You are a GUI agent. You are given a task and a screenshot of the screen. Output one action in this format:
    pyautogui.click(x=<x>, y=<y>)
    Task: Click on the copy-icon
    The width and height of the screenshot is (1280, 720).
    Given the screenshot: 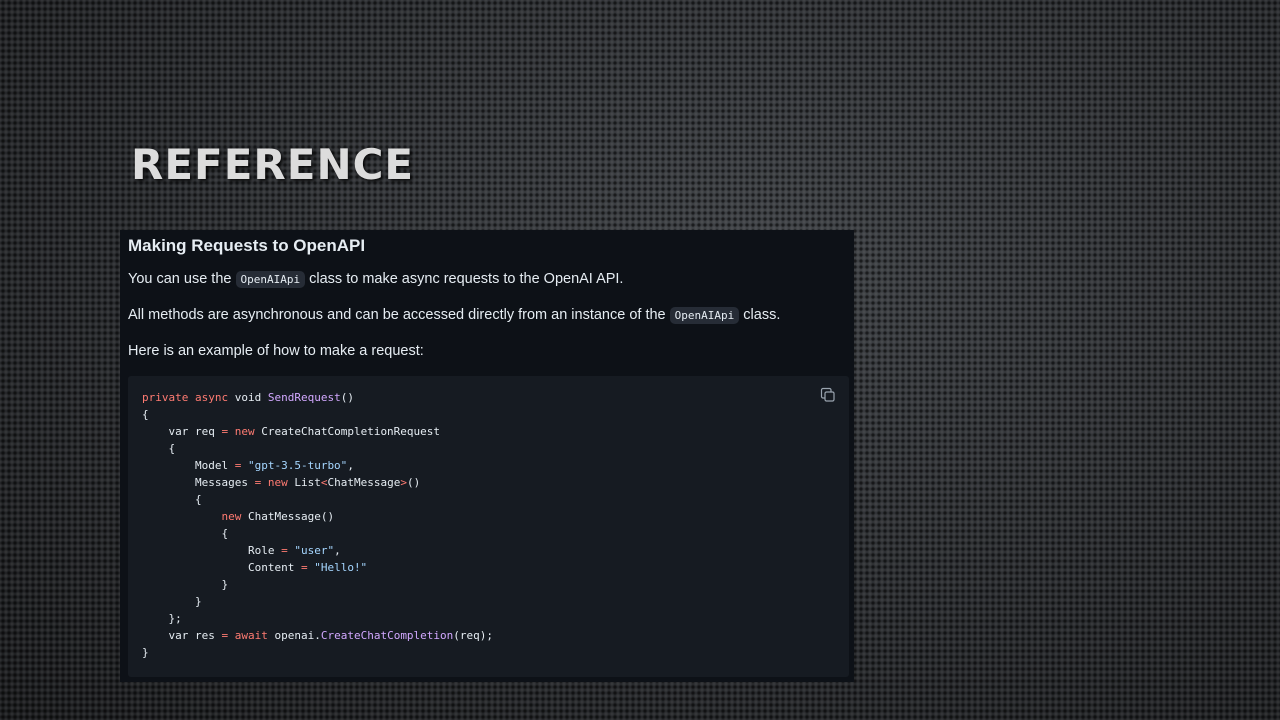 What is the action you would take?
    pyautogui.click(x=828, y=395)
    